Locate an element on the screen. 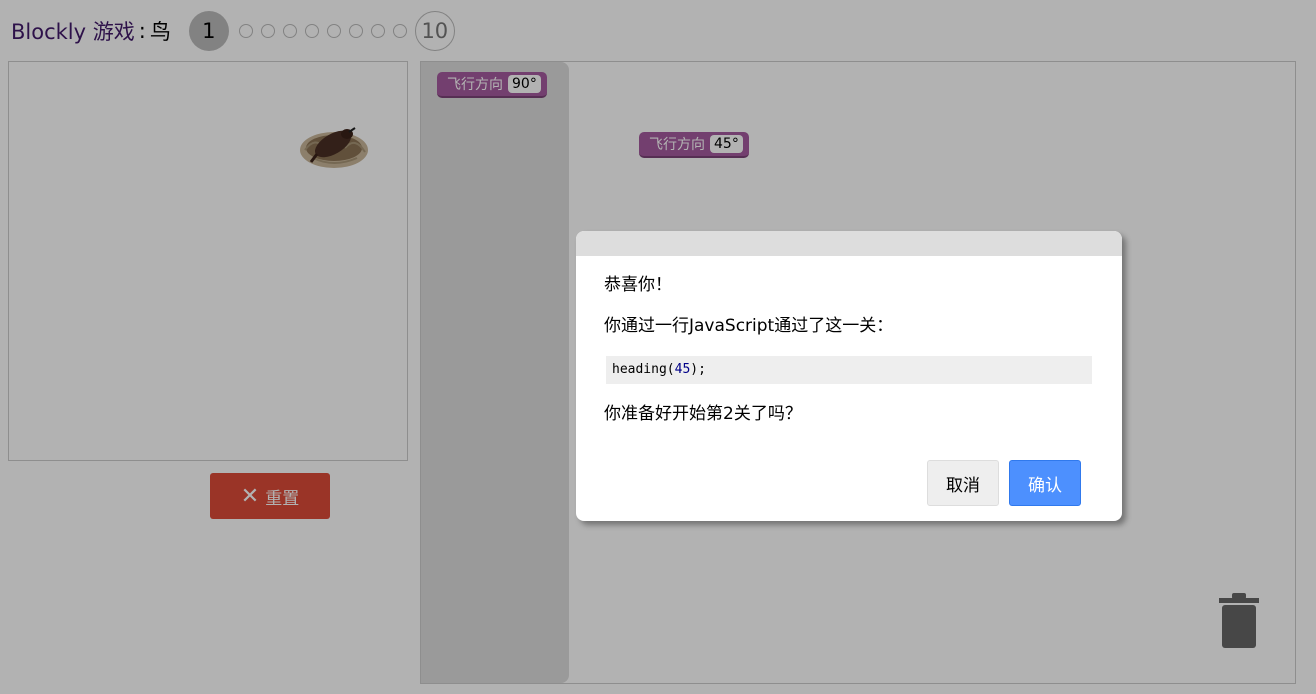 This screenshot has width=1316, height=694. ok-button: 确认 is located at coordinates (1045, 483).